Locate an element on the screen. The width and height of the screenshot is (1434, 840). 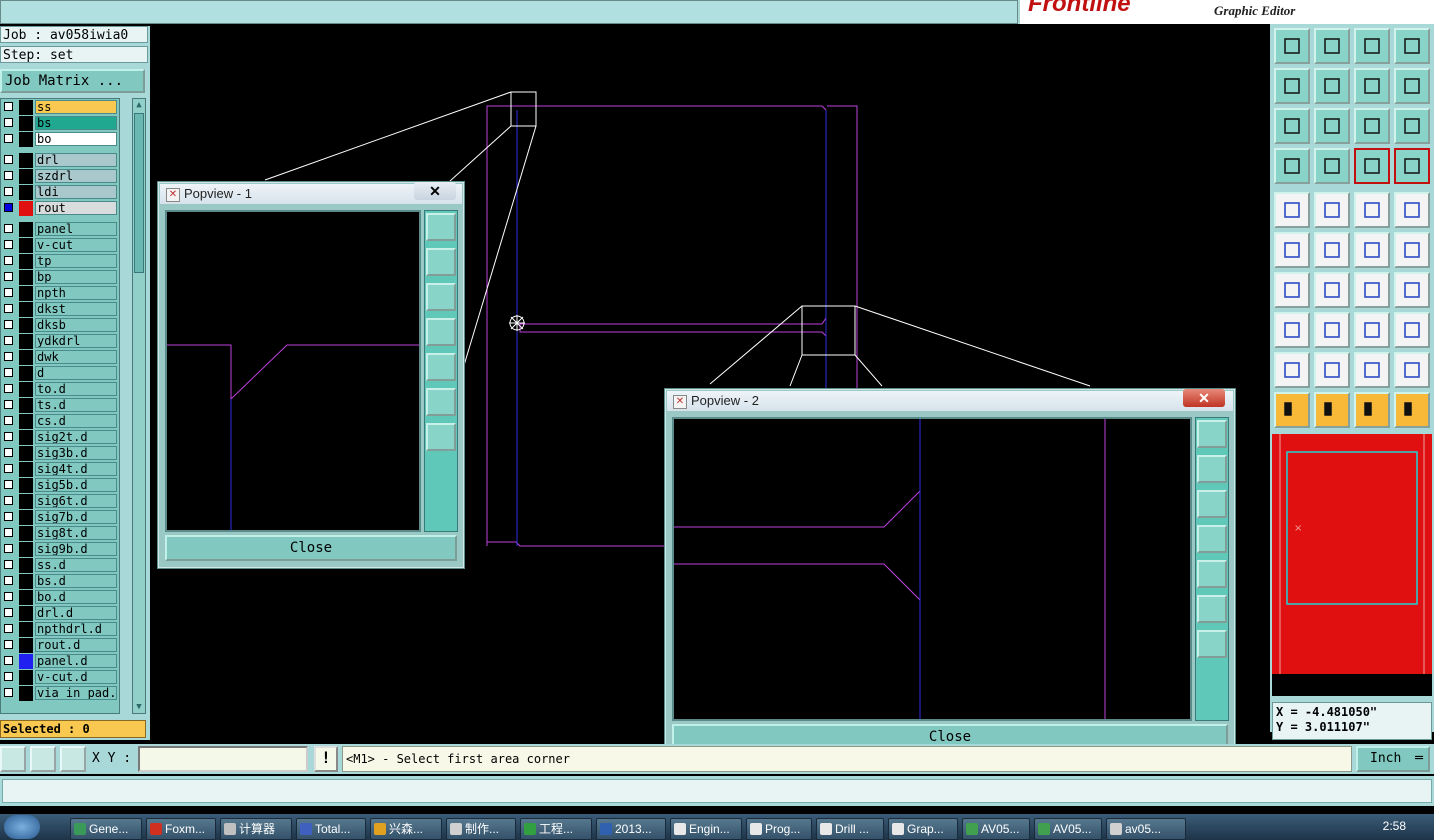
dimension-icon is located at coordinates (1372, 330).